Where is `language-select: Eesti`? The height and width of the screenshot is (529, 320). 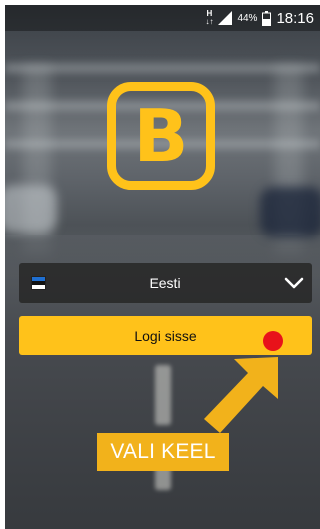
language-select: Eesti is located at coordinates (165, 283).